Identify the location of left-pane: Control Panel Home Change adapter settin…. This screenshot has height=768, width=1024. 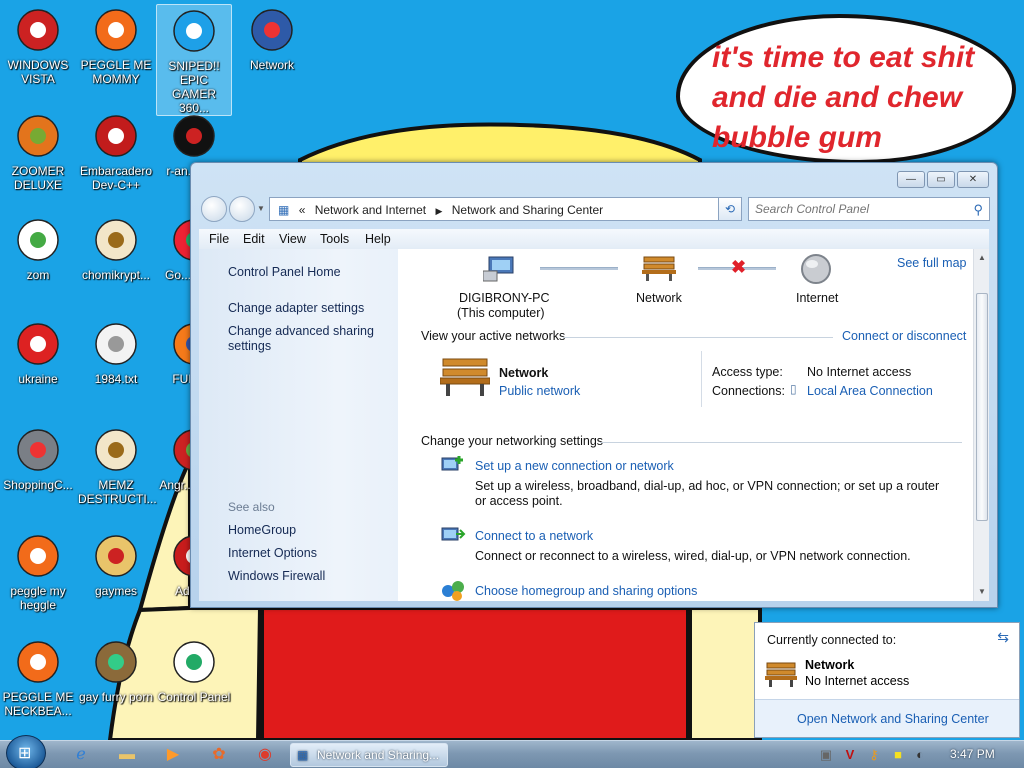
(298, 425).